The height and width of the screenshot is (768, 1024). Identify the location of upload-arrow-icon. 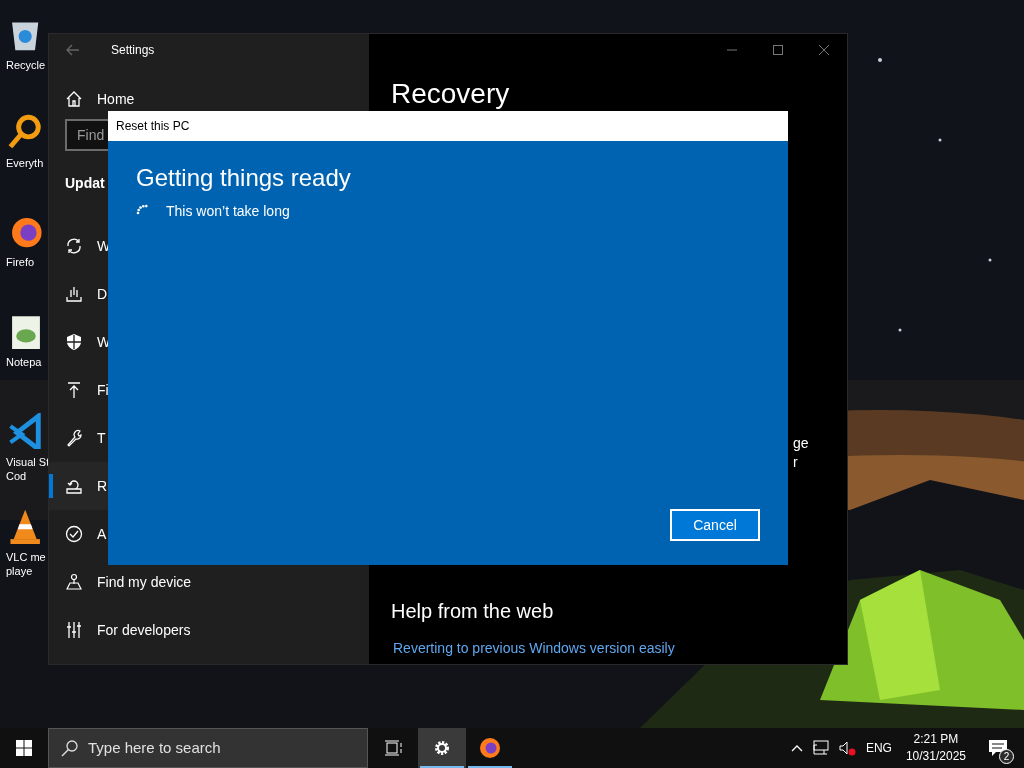
(74, 390).